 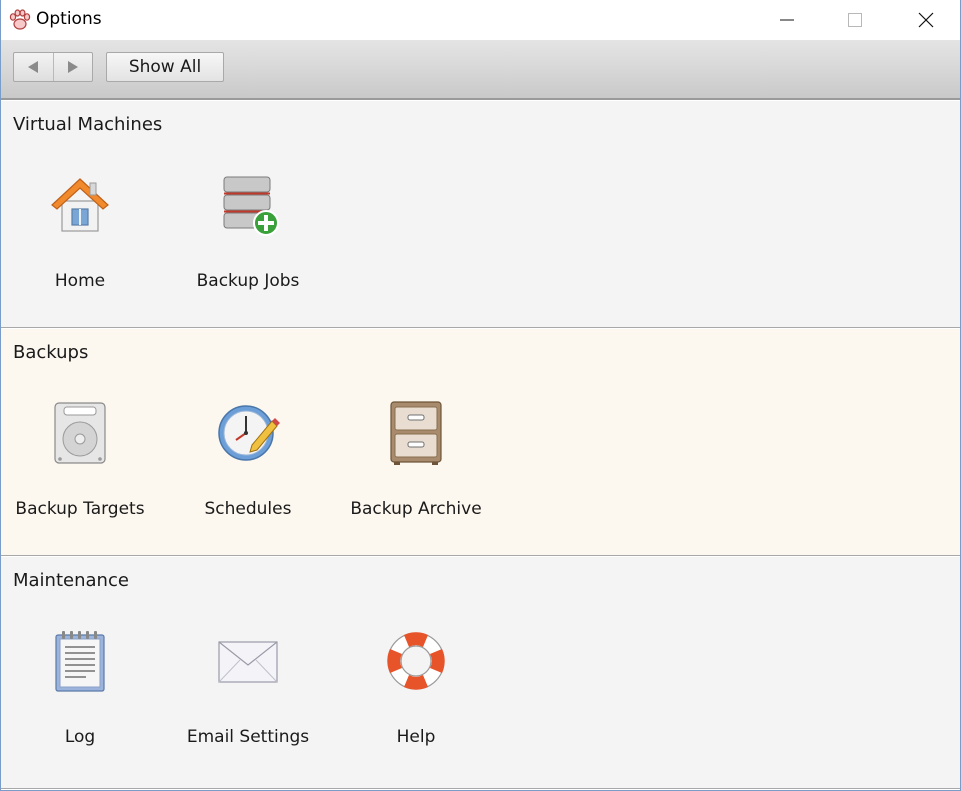 I want to click on item-label: Home, so click(x=80, y=281).